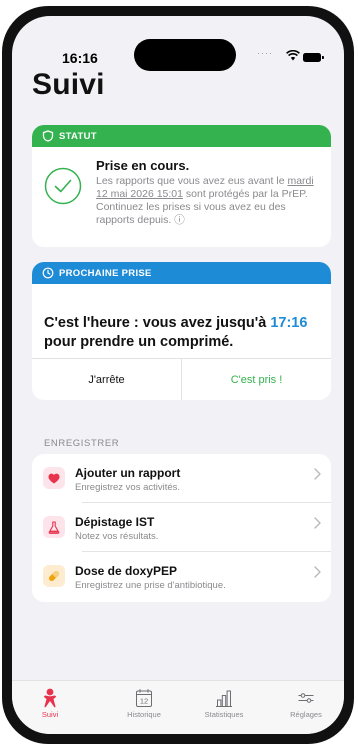 The image size is (358, 749). Describe the element at coordinates (139, 342) in the screenshot. I see `next-dose-text-after: pour prendre un comprimé.` at that location.